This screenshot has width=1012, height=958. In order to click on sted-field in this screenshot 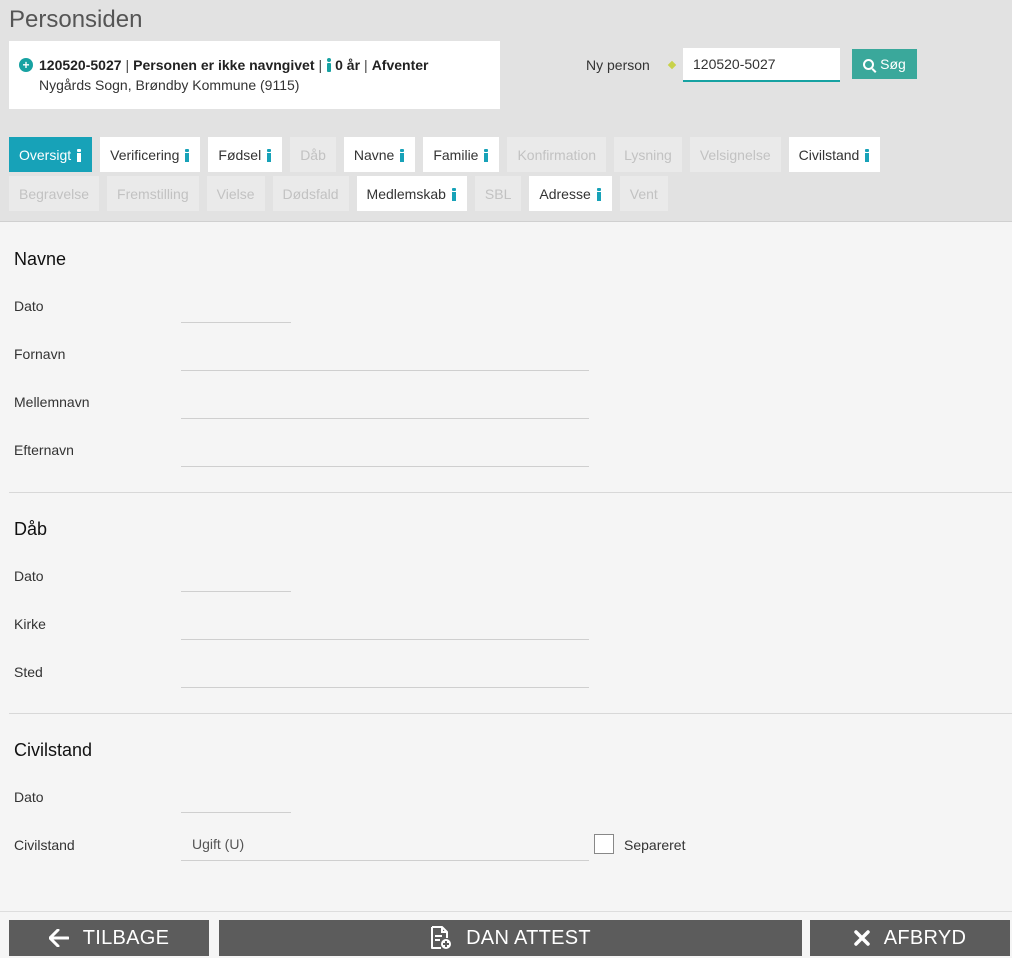, I will do `click(385, 687)`.